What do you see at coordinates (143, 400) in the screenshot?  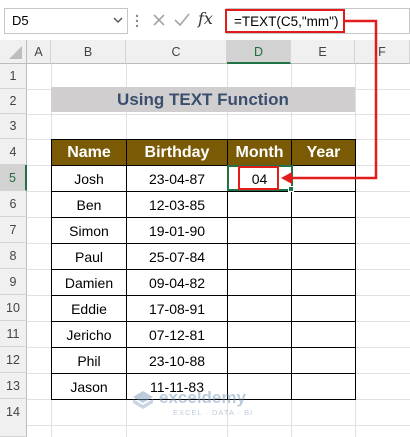 I see `exceldemy-logo-icon` at bounding box center [143, 400].